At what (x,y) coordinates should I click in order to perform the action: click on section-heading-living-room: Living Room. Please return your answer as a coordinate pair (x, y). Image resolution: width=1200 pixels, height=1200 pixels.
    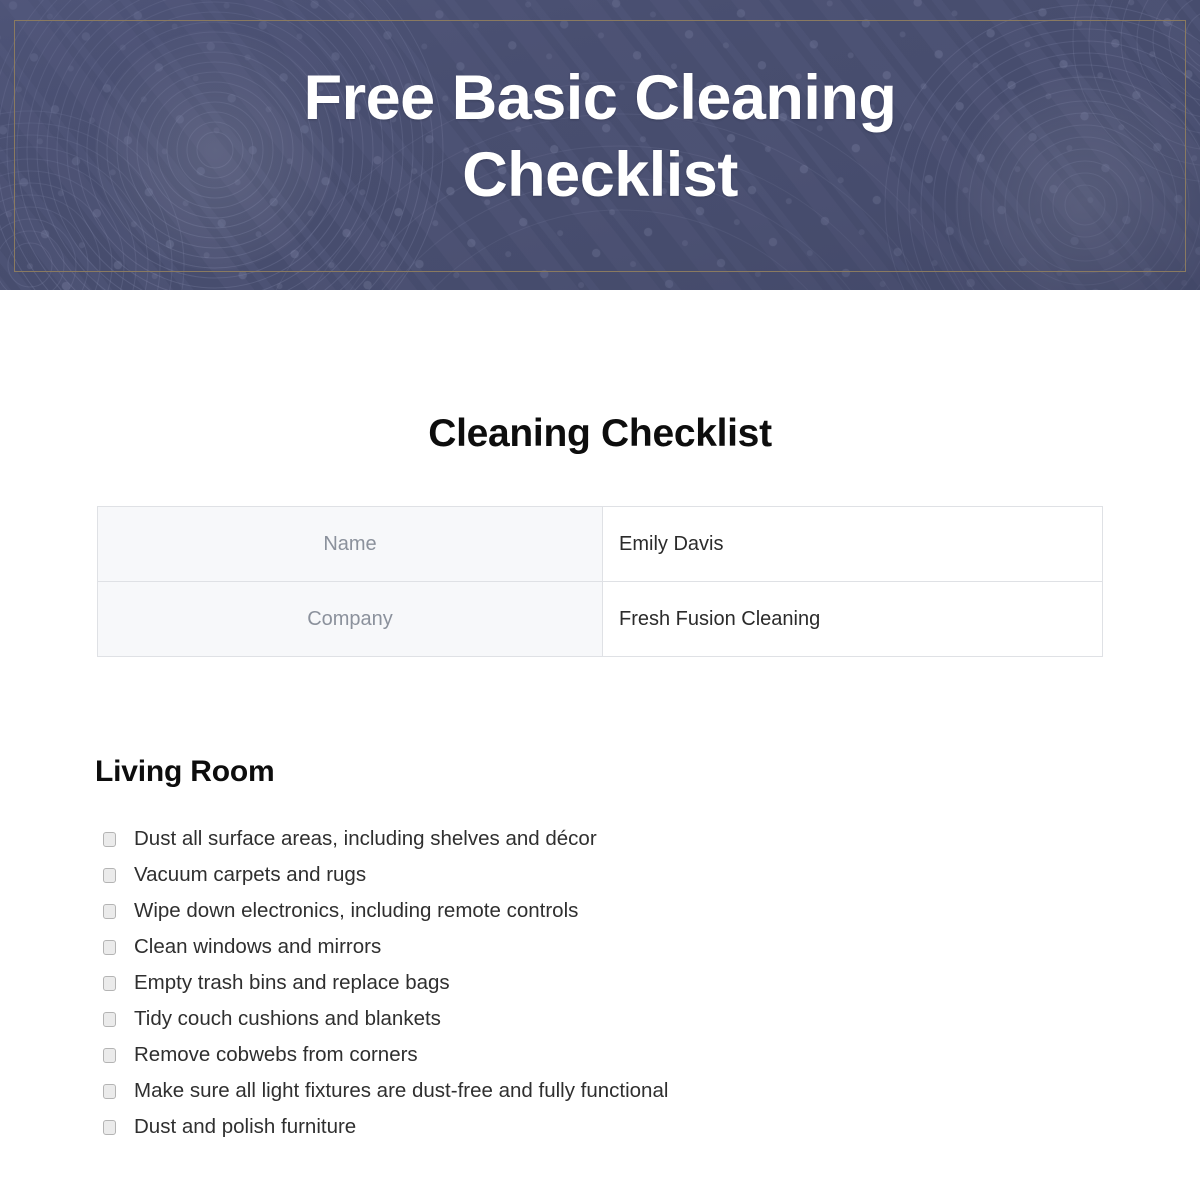
    Looking at the image, I should click on (185, 771).